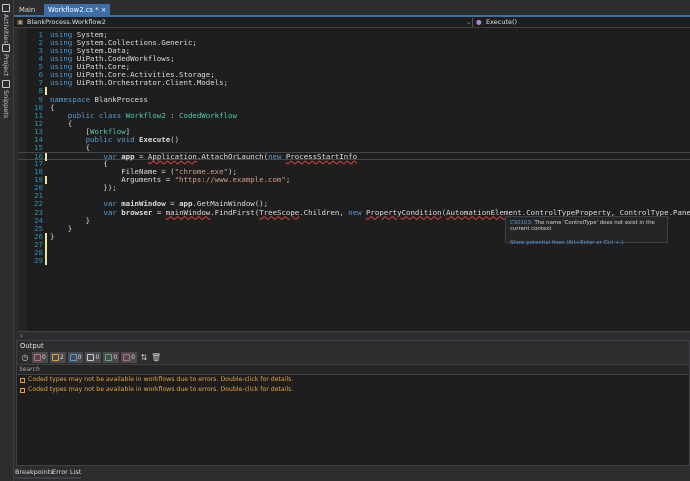 Image resolution: width=690 pixels, height=481 pixels. What do you see at coordinates (279, 212) in the screenshot?
I see `code-token: TreeScope` at bounding box center [279, 212].